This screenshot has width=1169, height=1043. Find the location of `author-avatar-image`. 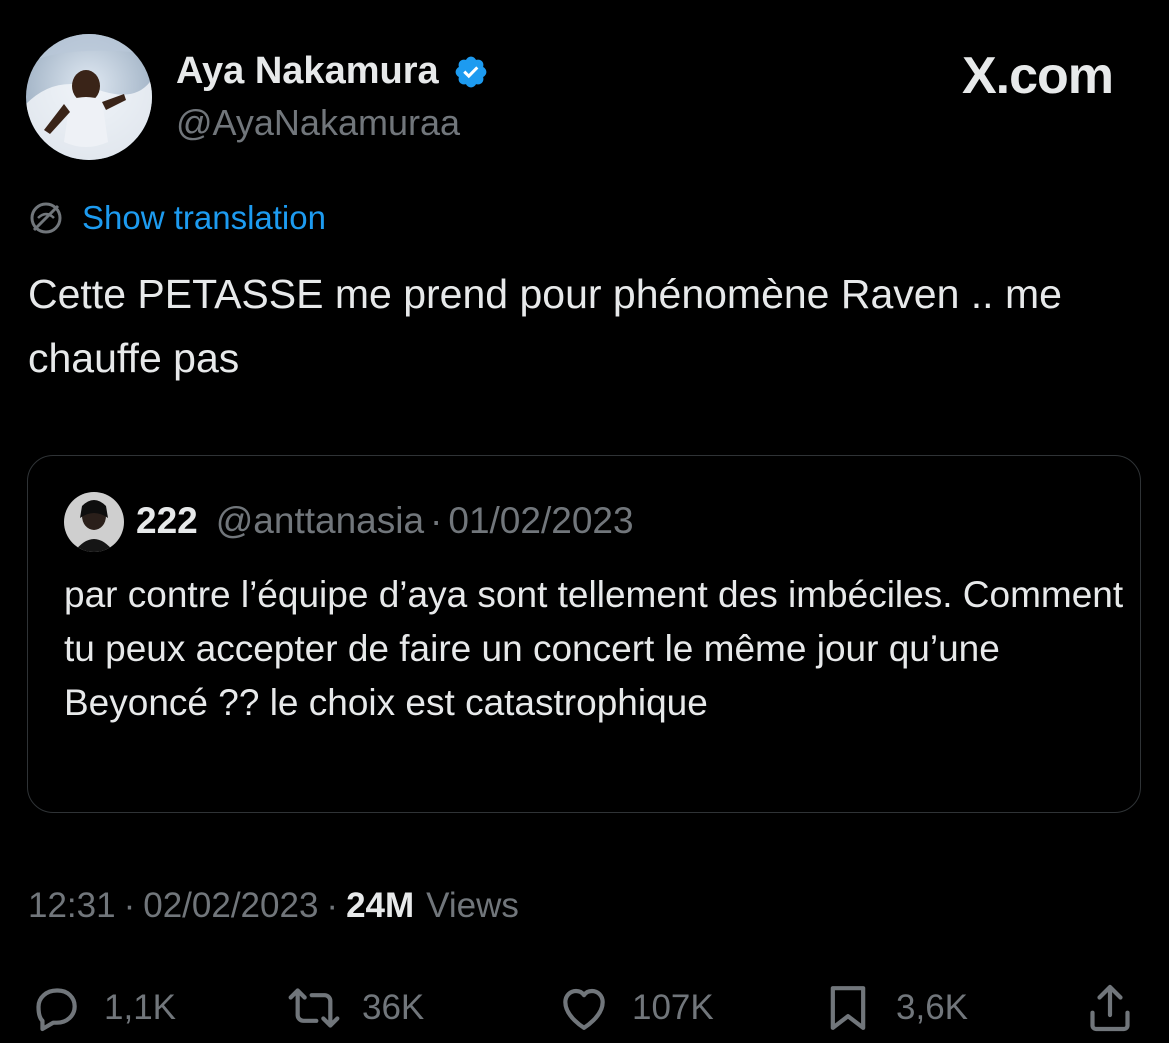

author-avatar-image is located at coordinates (89, 97).